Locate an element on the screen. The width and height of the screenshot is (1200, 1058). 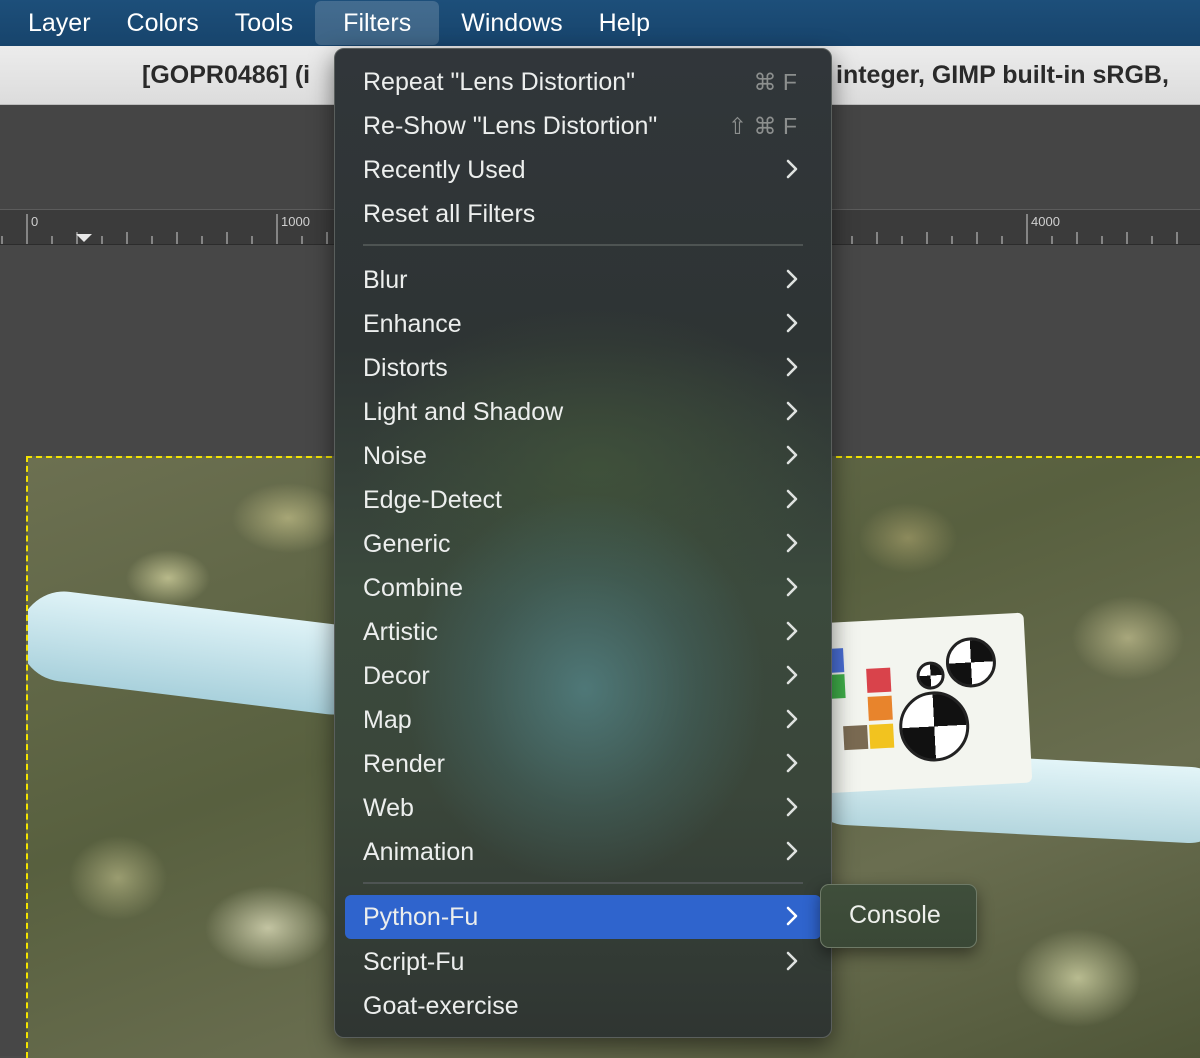
menu-item-generic: Generic is located at coordinates (583, 544).